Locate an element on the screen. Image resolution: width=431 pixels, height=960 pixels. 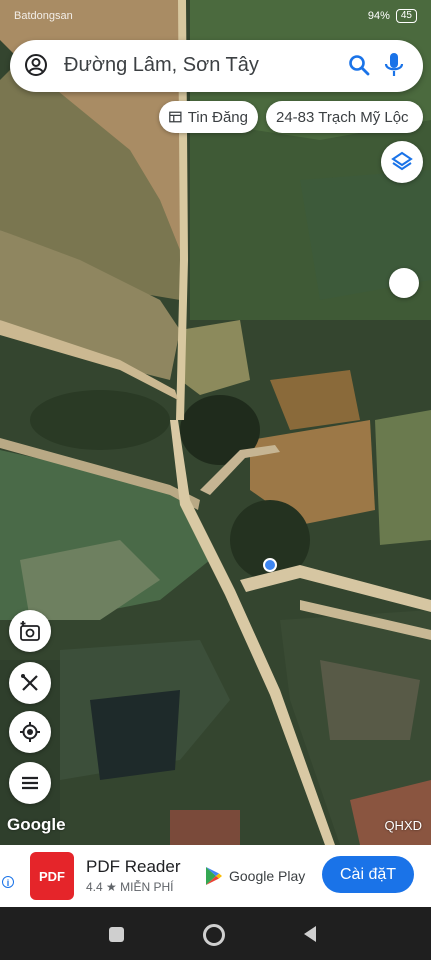
signal-percent: 94% is located at coordinates (378, 16).